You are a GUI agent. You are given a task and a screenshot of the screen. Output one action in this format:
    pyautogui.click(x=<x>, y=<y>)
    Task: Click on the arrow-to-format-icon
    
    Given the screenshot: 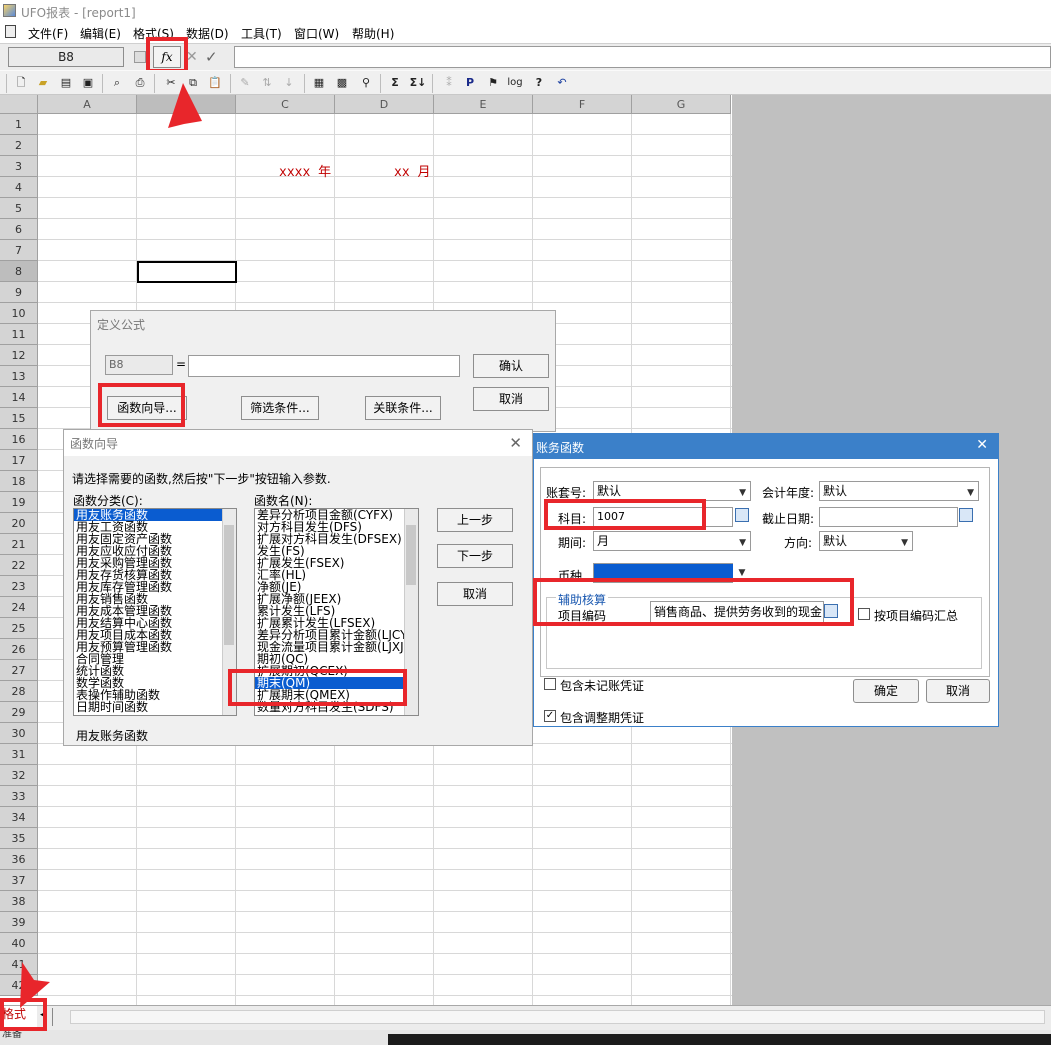 What is the action you would take?
    pyautogui.click(x=49, y=949)
    